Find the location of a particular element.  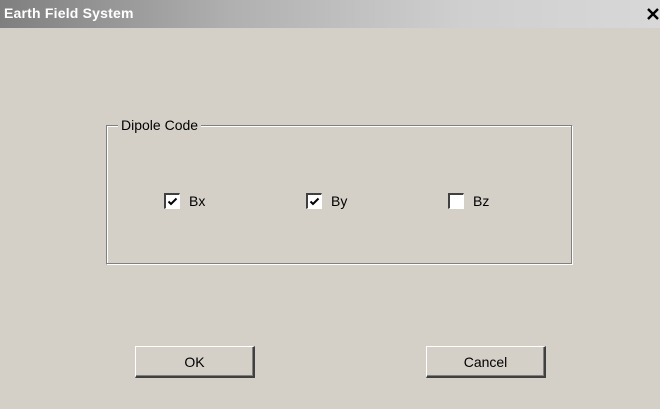

checkbox-bx-label: Bx is located at coordinates (197, 201).